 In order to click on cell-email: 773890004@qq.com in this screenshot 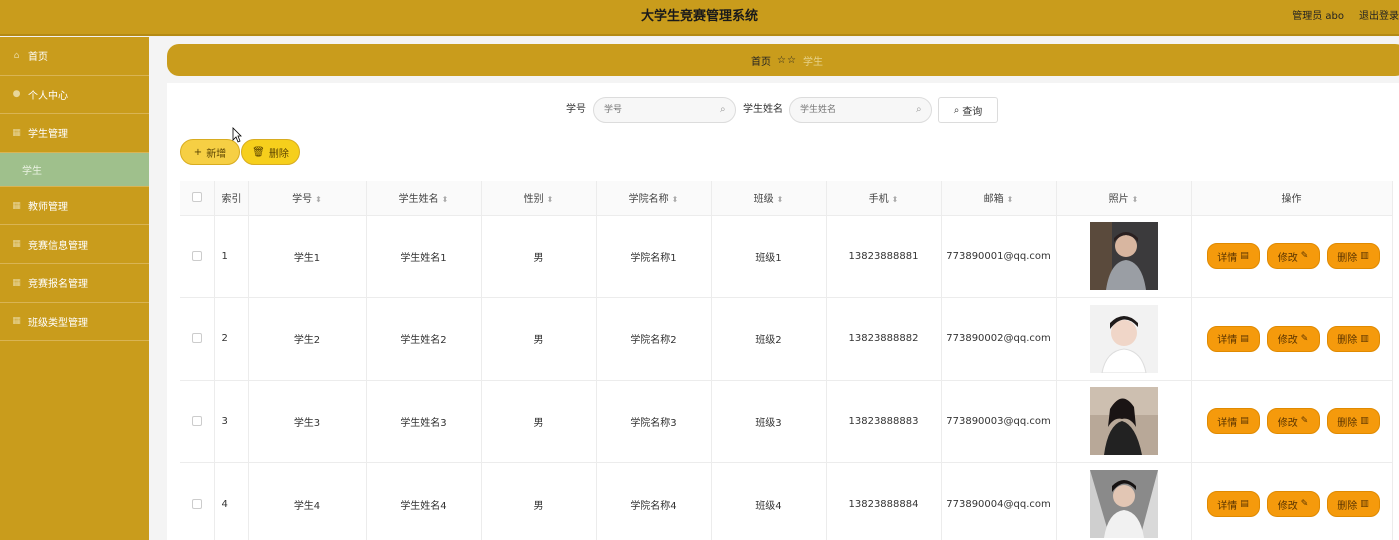, I will do `click(999, 501)`.